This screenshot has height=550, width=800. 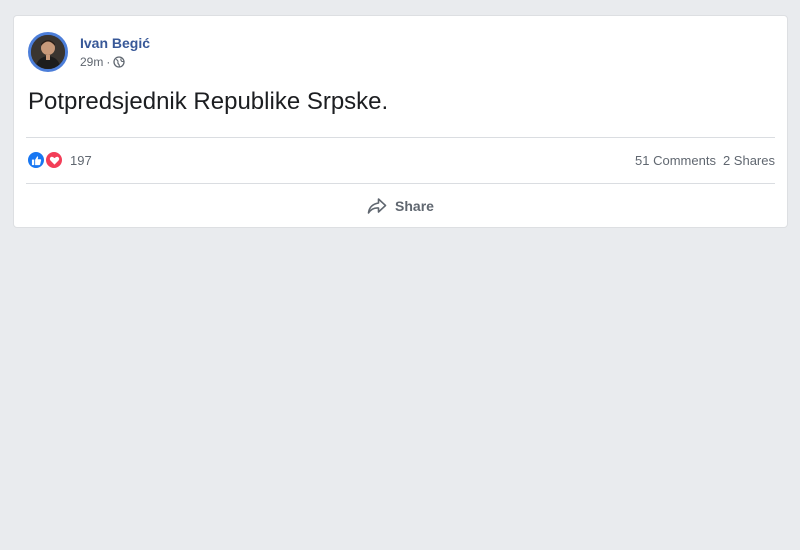 I want to click on love-icon, so click(x=54, y=160).